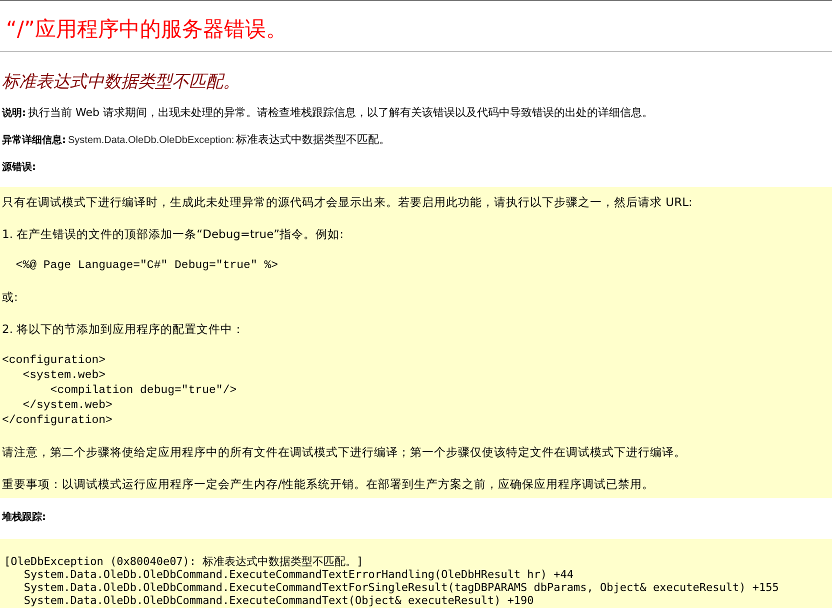 This screenshot has height=608, width=832. I want to click on instruction-text: 2. 将以下的节添加到应用程序的配置文件中：, so click(124, 329).